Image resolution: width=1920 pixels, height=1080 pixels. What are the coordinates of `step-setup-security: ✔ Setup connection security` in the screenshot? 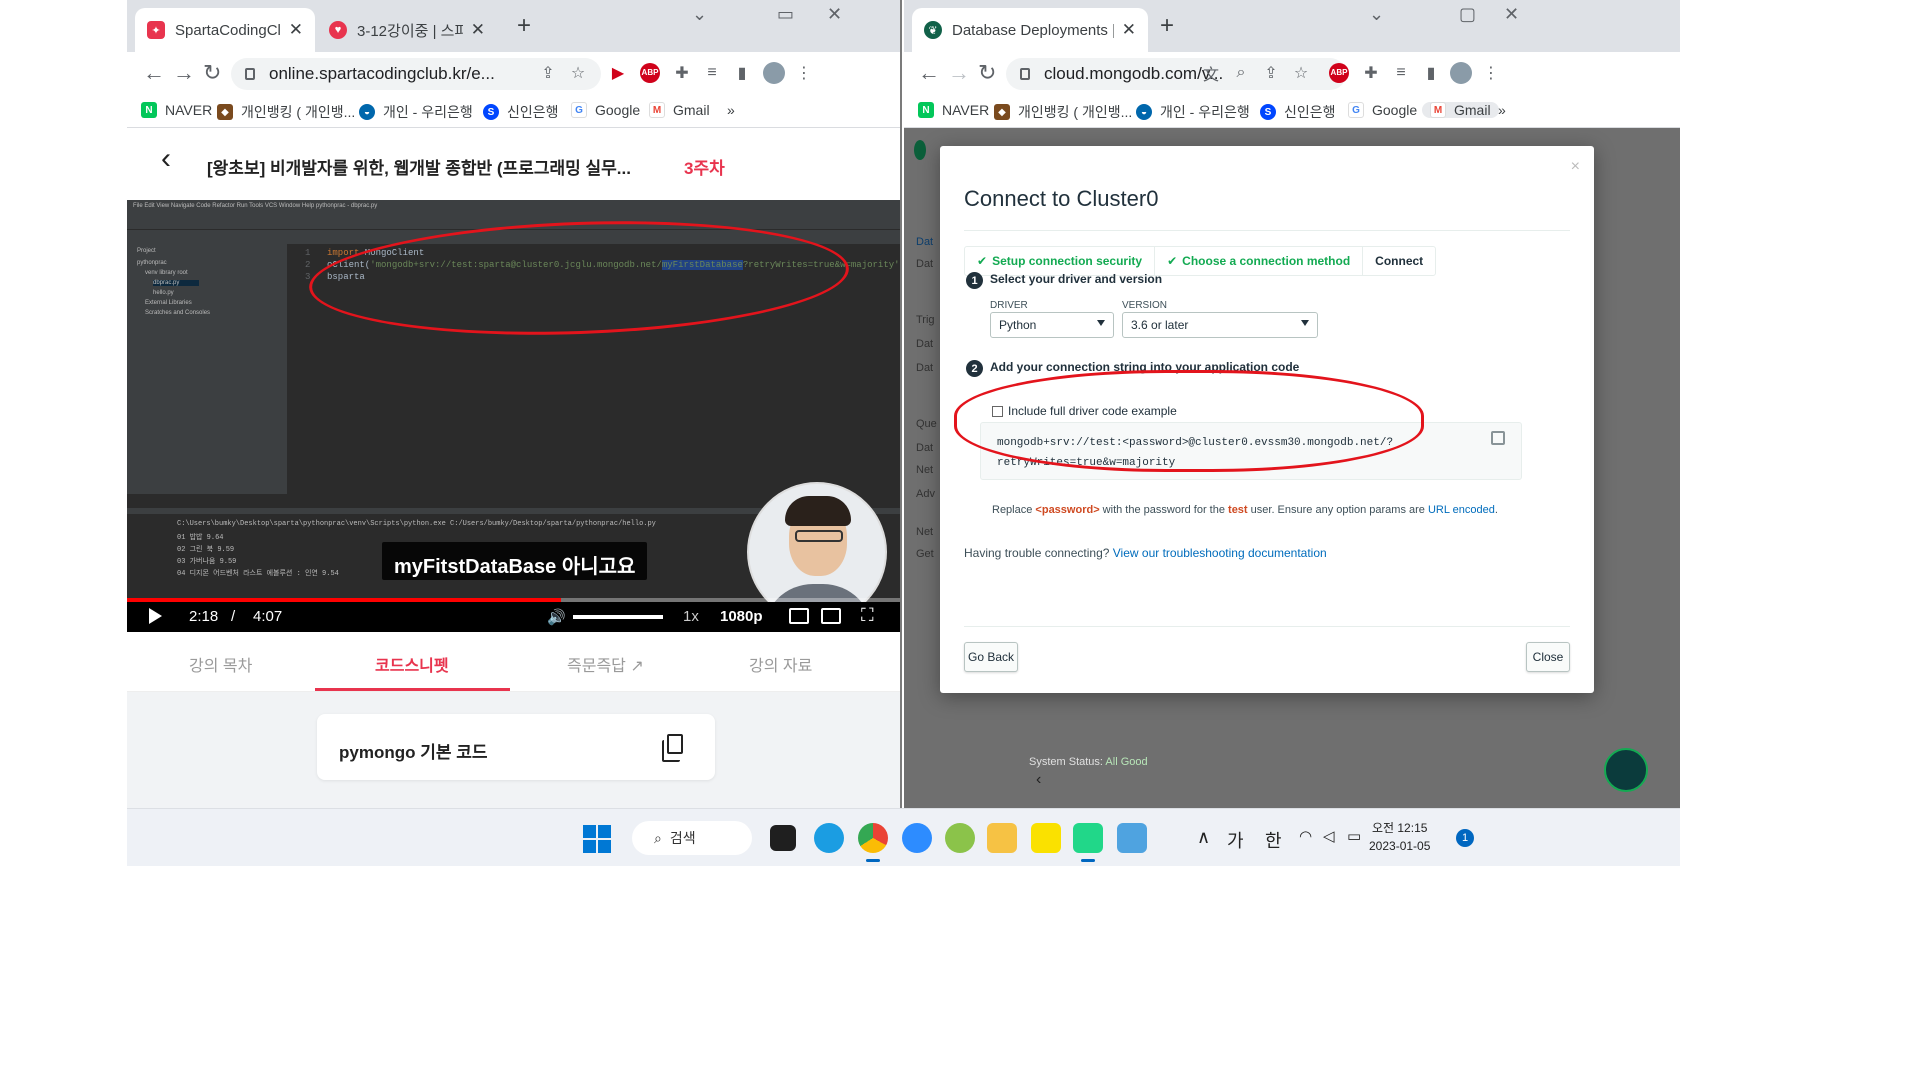 It's located at (1060, 261).